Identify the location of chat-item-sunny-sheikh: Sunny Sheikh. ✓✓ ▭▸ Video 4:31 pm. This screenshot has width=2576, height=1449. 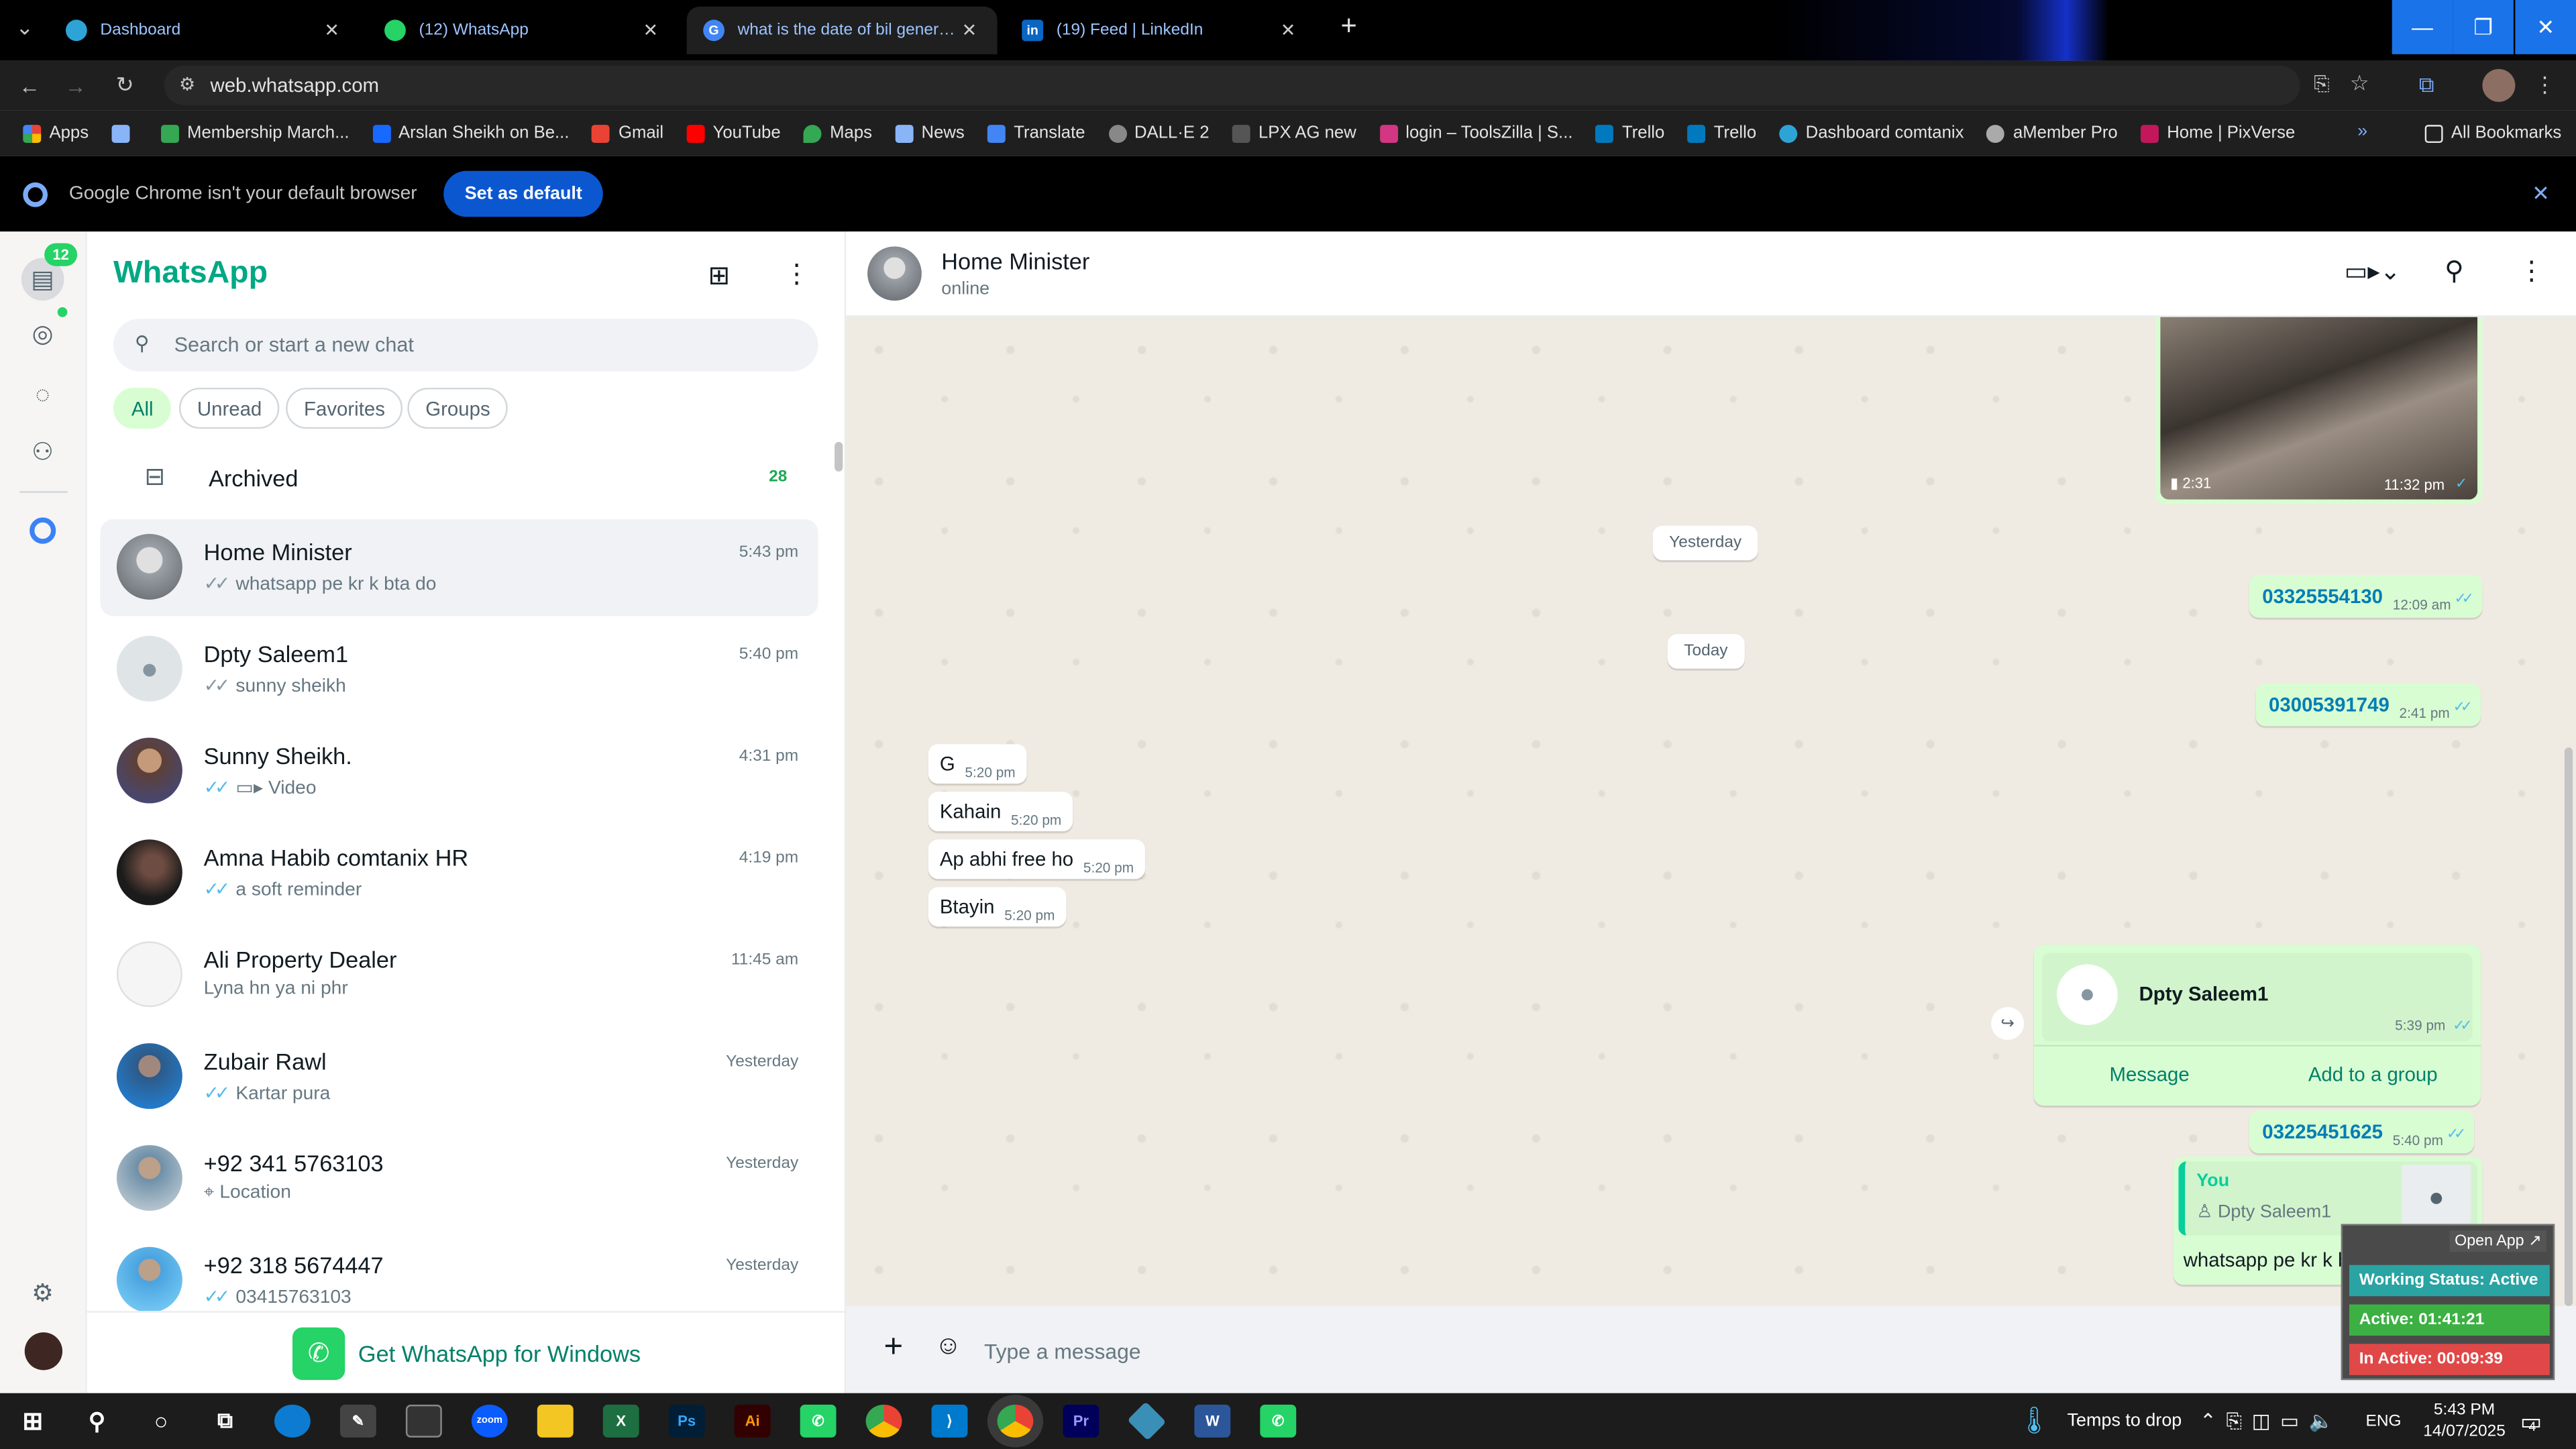
(459, 771).